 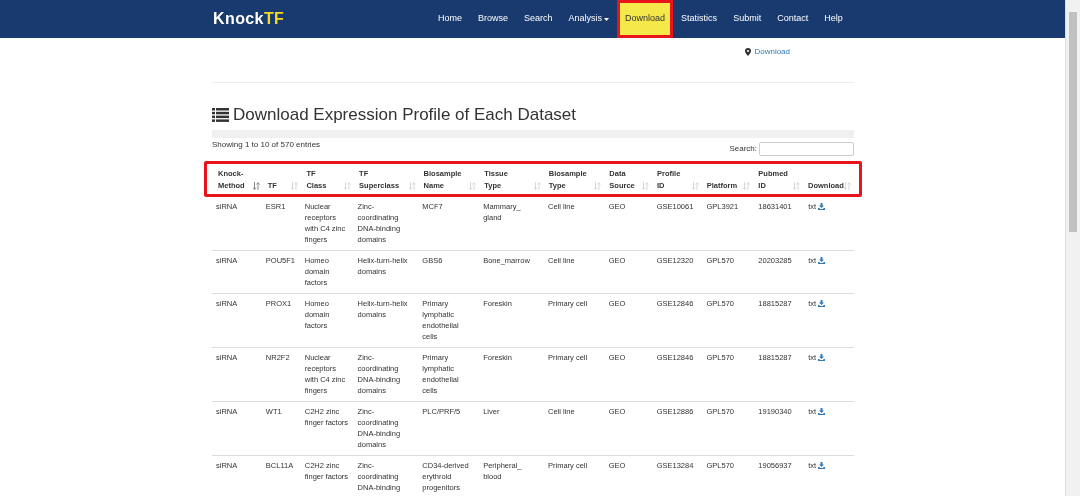 I want to click on nav-link: Statistics, so click(x=699, y=19).